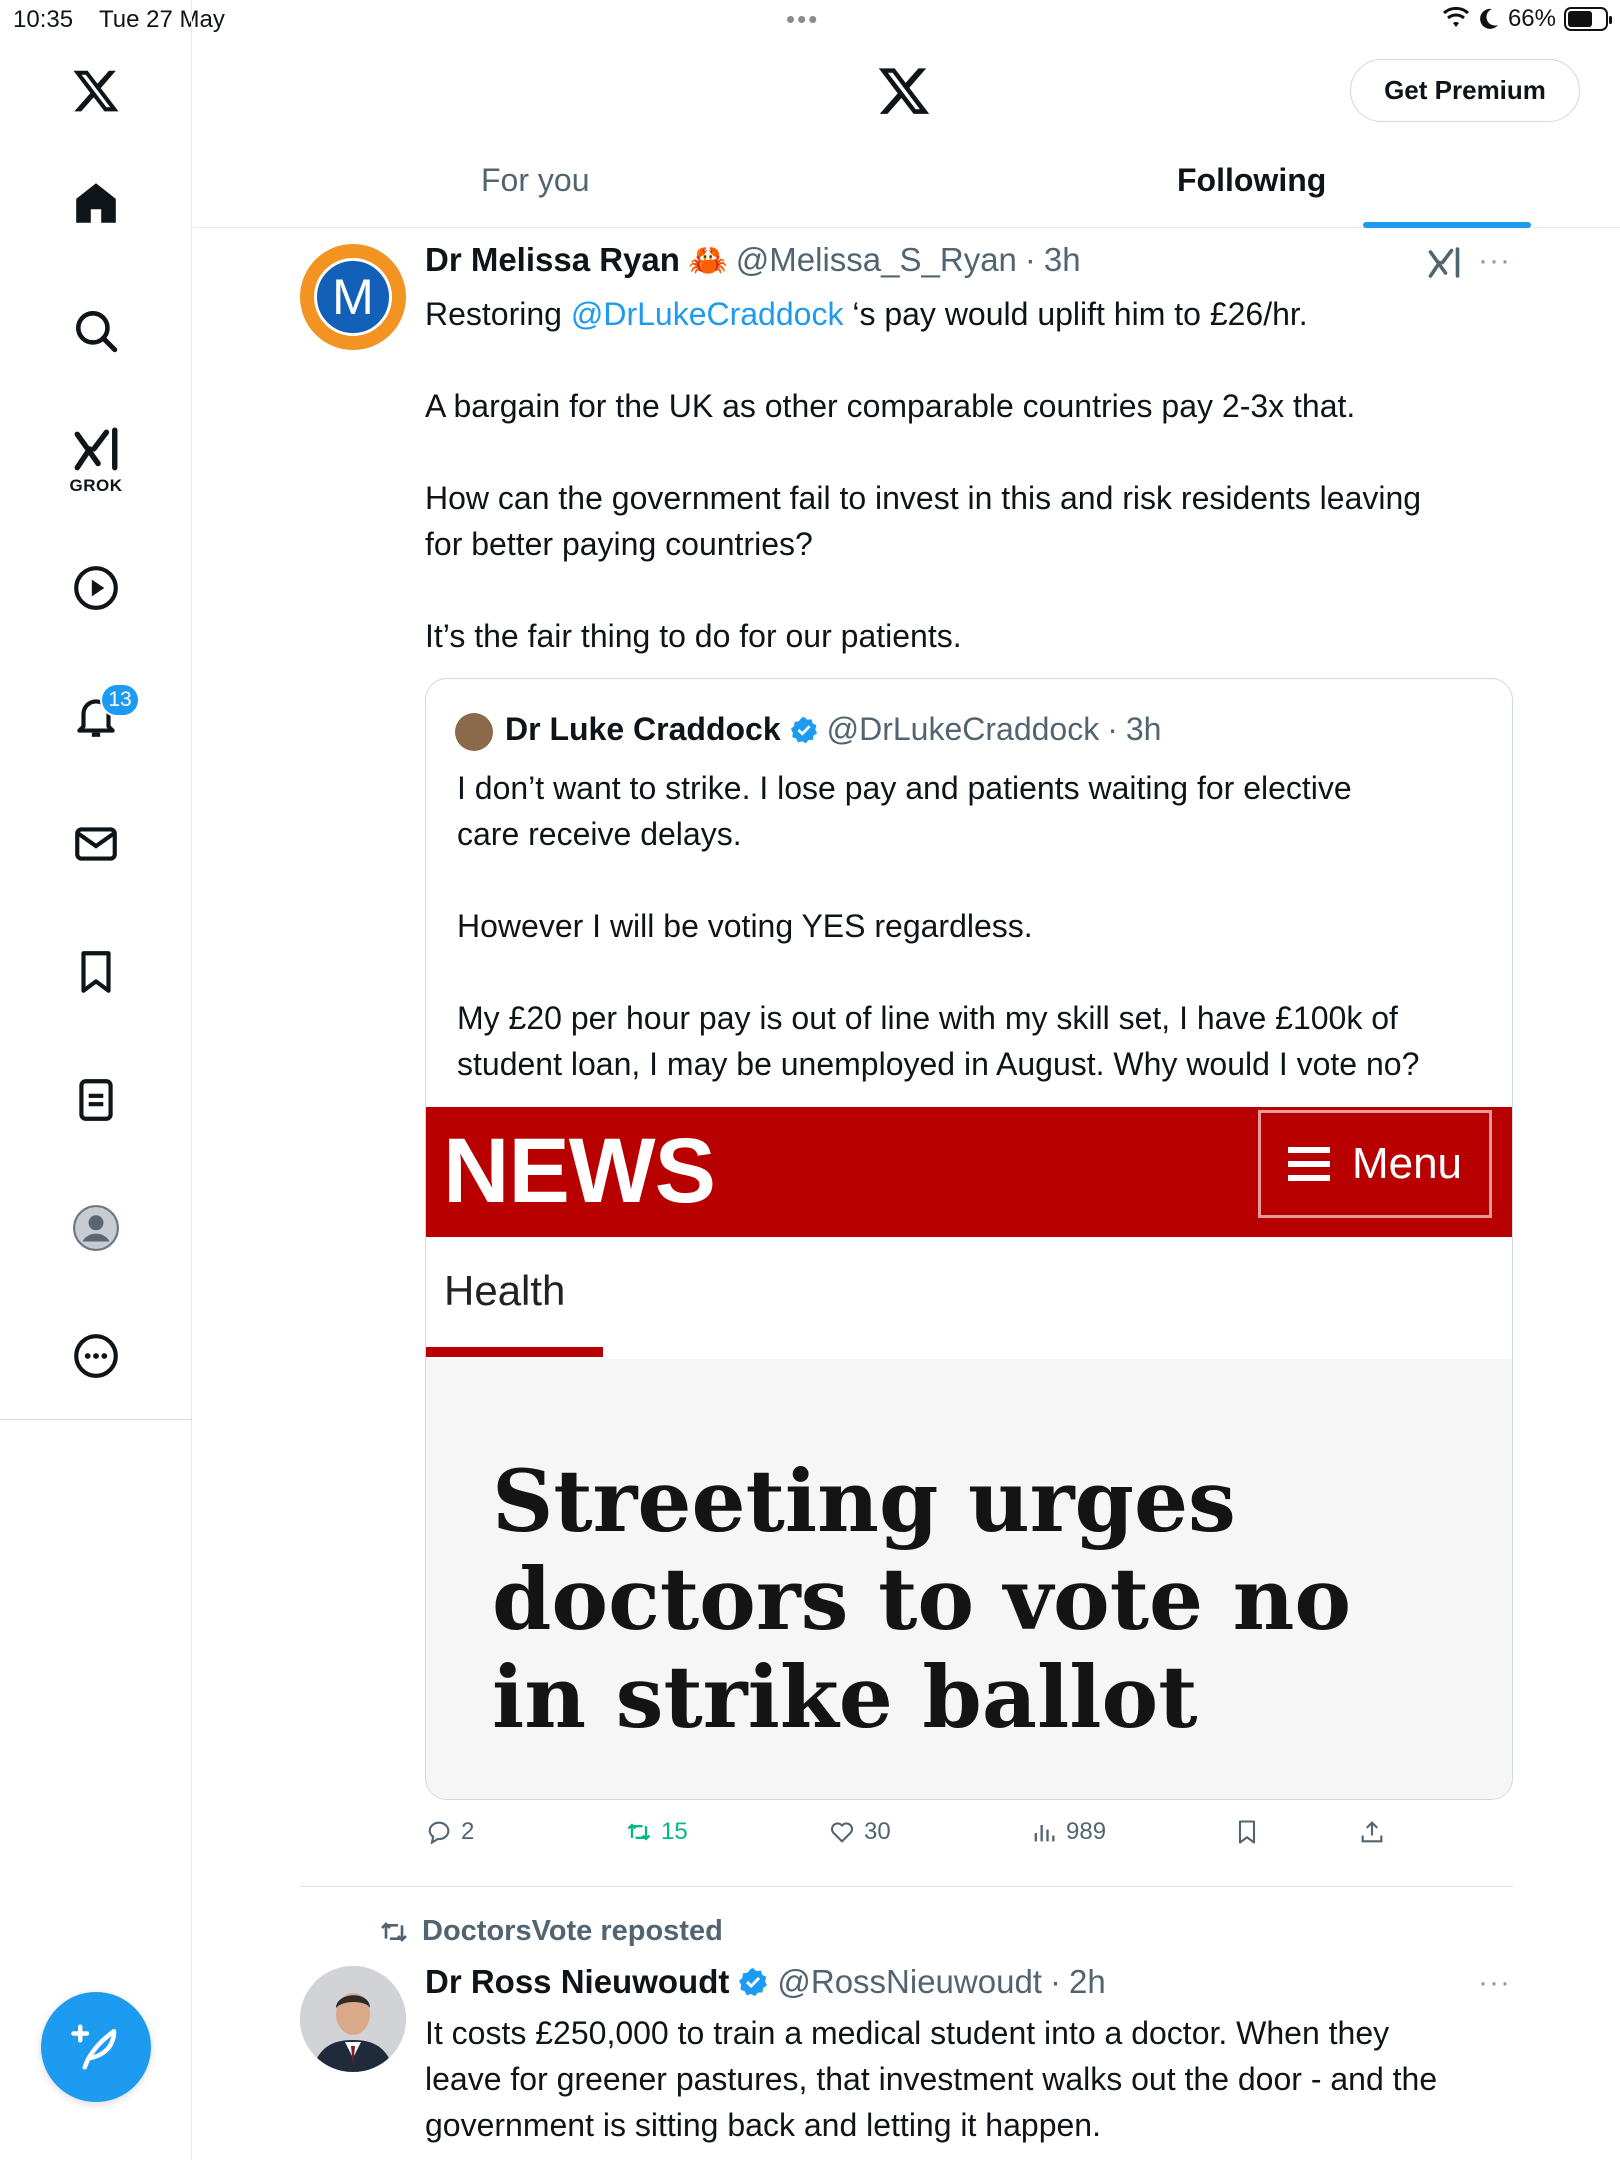 The height and width of the screenshot is (2160, 1620). I want to click on news-section-bar: Health, so click(969, 1298).